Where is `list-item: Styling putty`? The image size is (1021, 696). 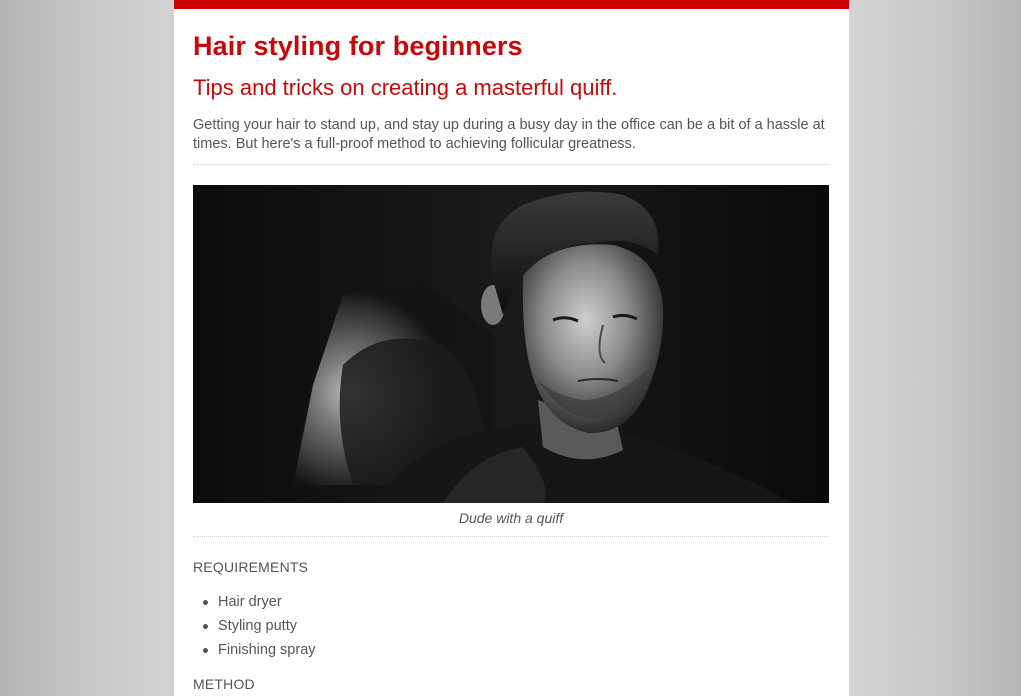
list-item: Styling putty is located at coordinates (516, 626).